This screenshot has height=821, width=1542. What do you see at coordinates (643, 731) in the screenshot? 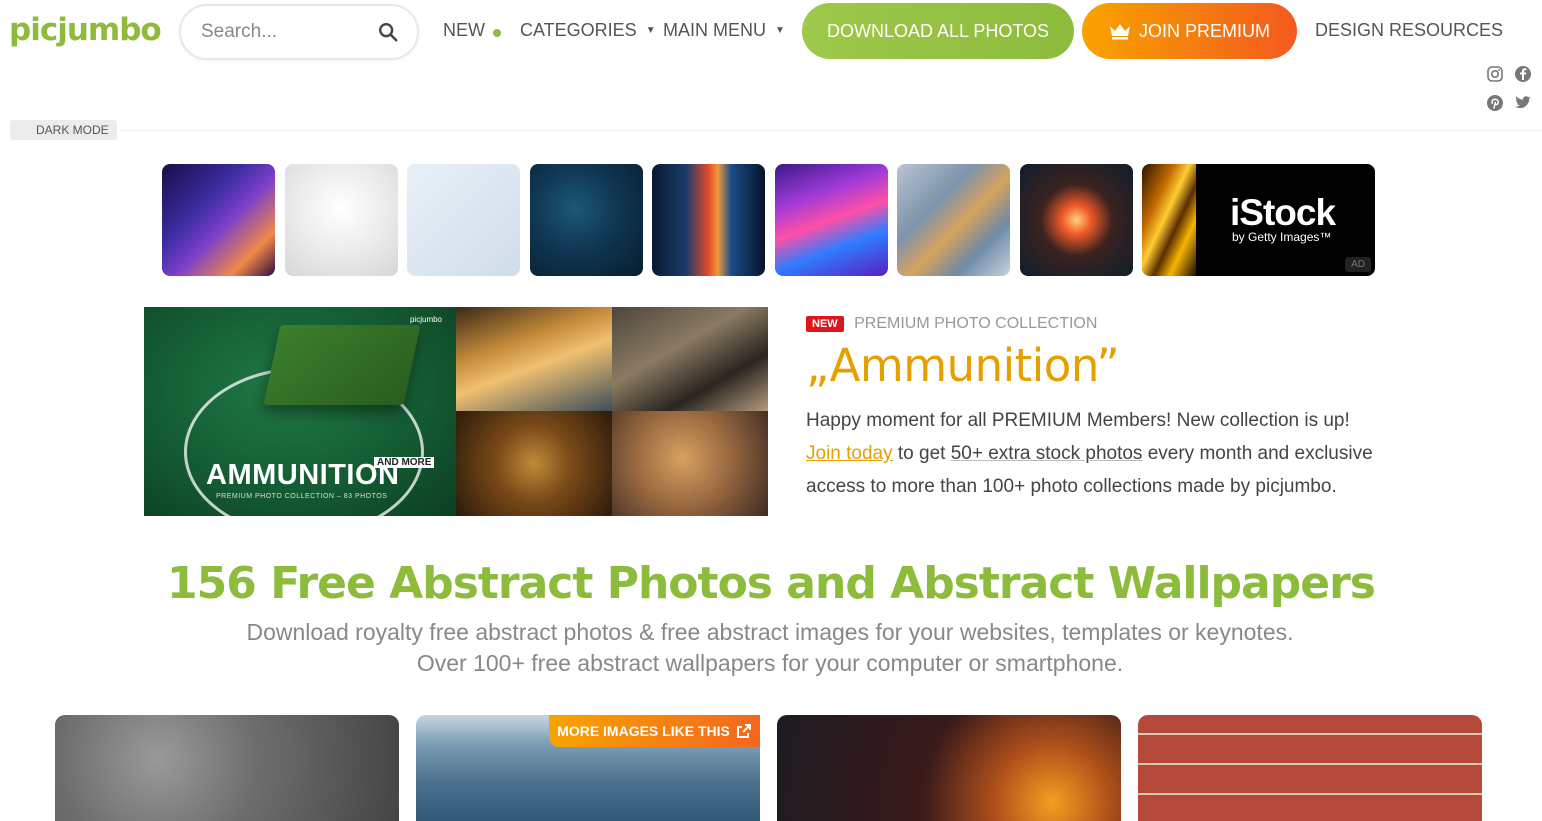
I see `more-images-label: MORE IMAGES LIKE THIS` at bounding box center [643, 731].